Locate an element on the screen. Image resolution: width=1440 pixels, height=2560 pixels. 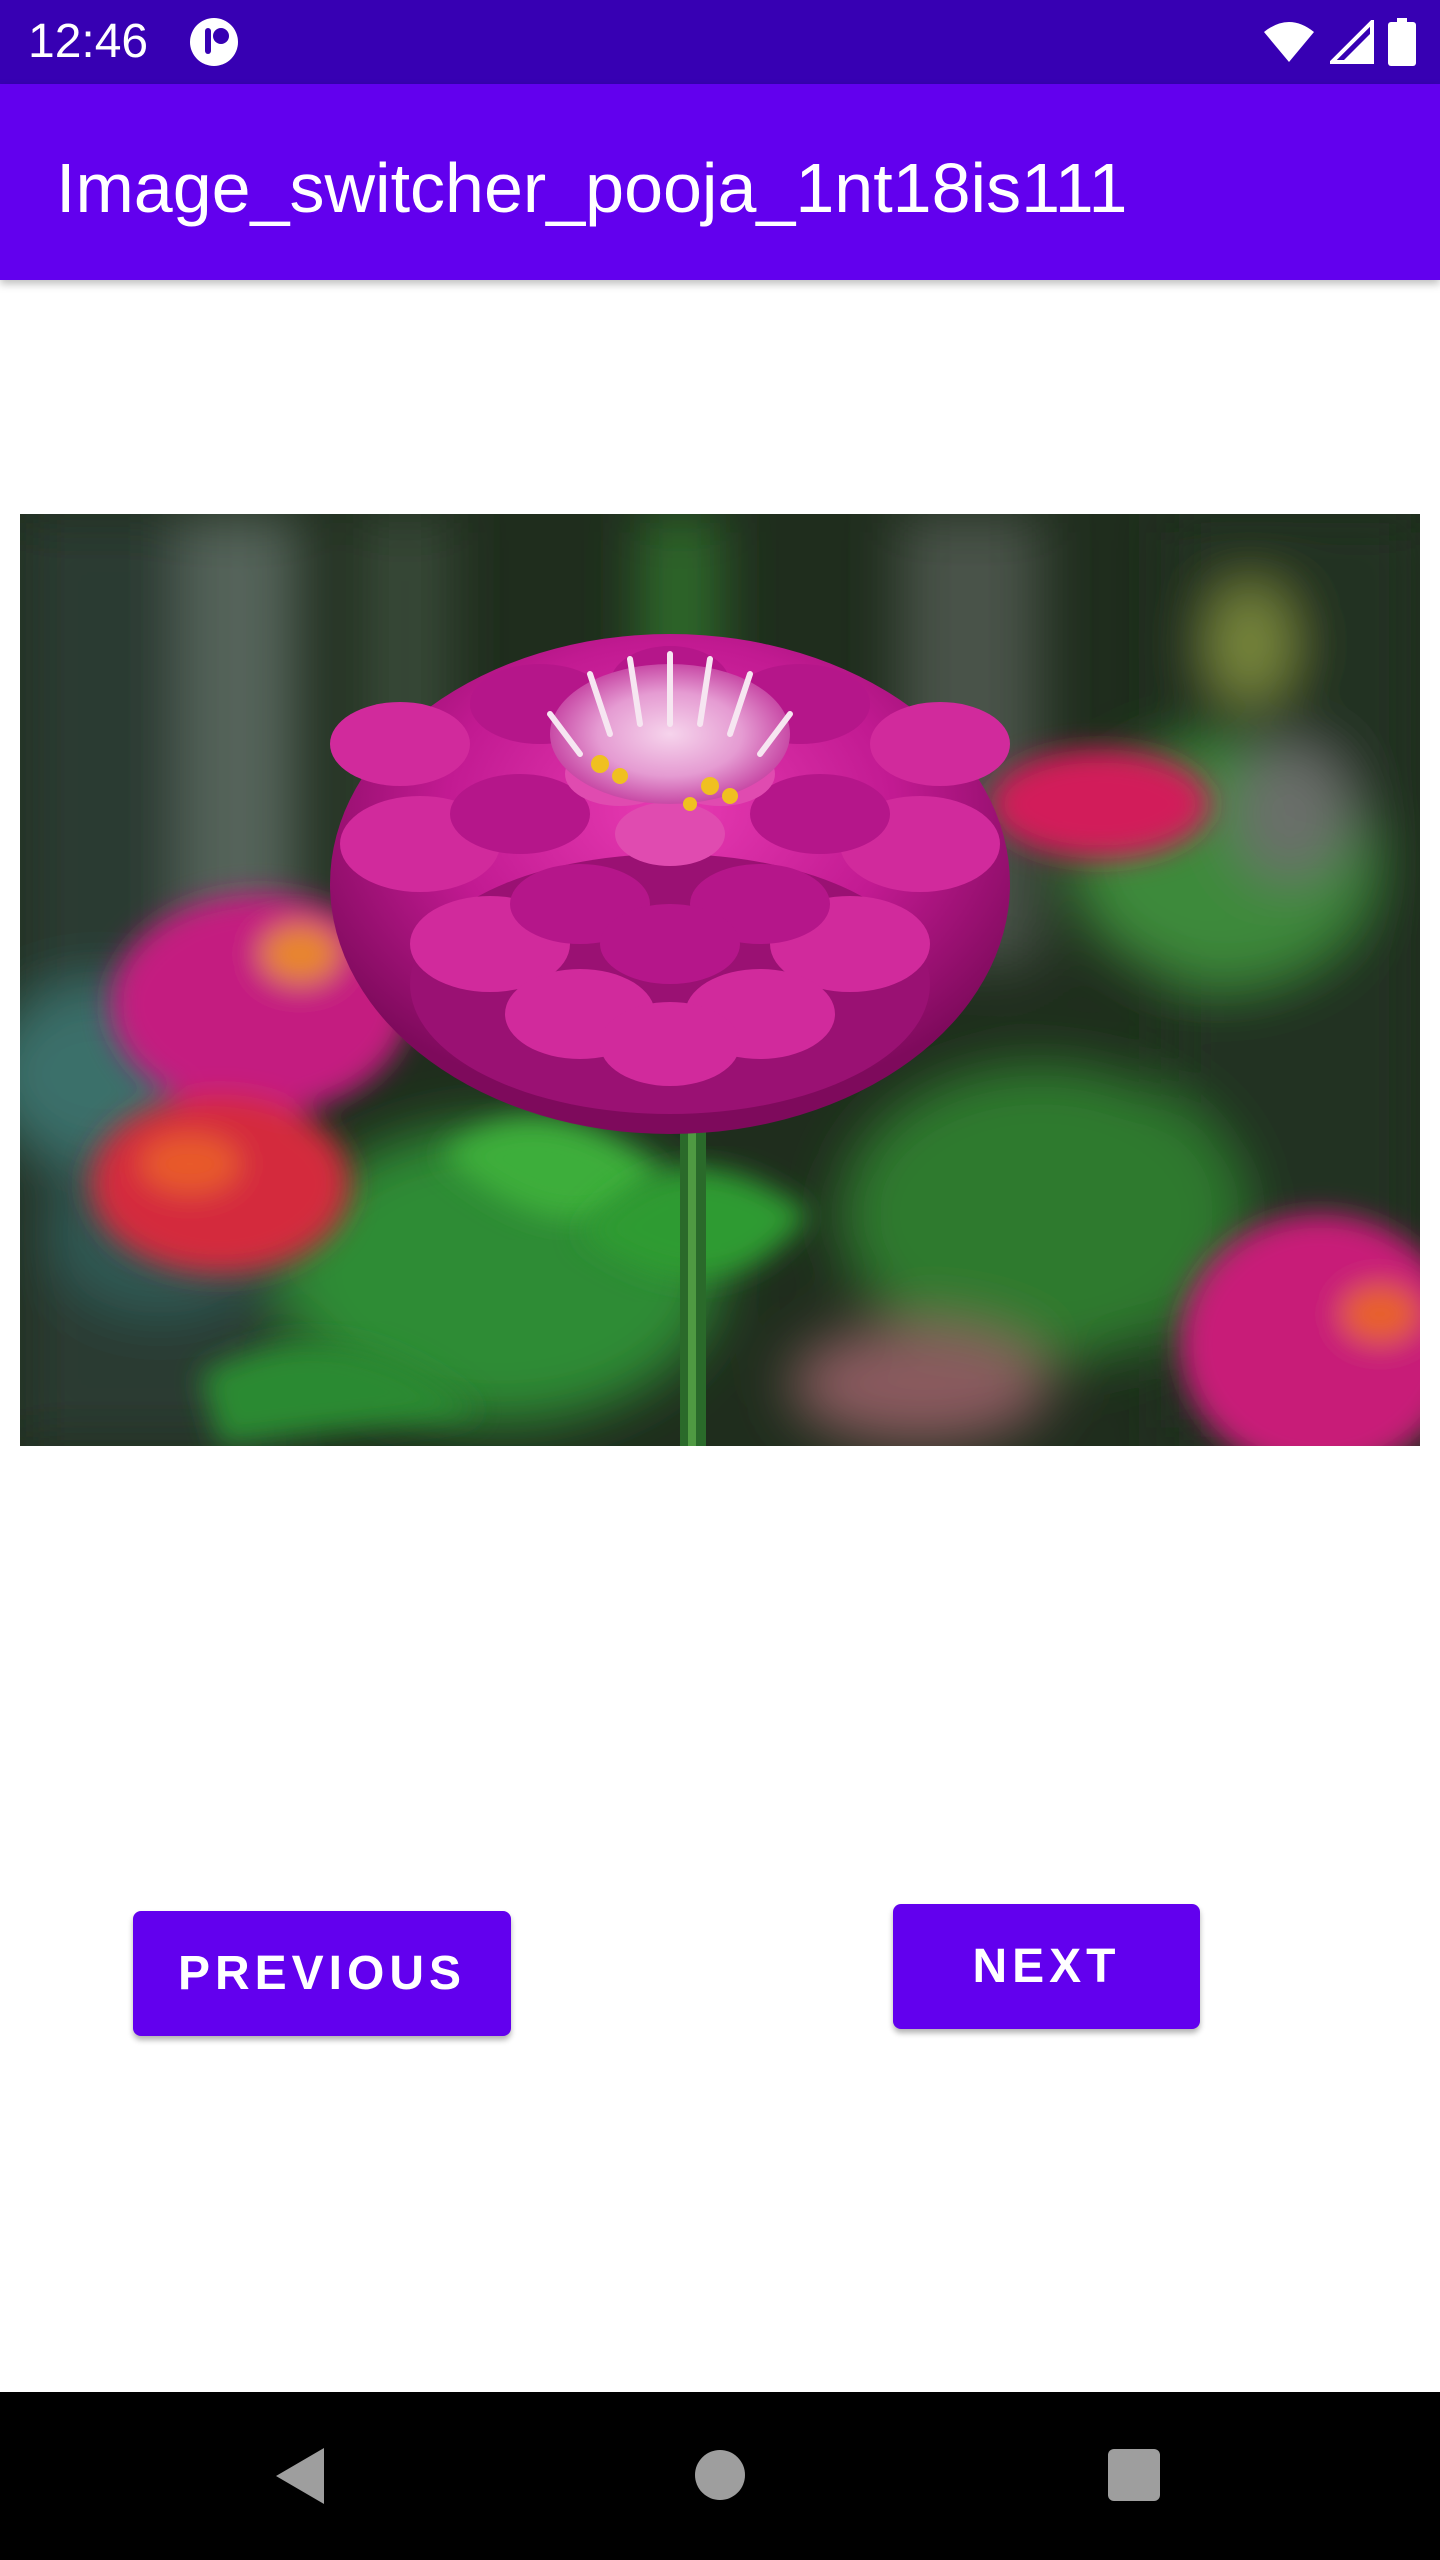
app-title: Image_switcher_pooja_1nt18is111 is located at coordinates (592, 188).